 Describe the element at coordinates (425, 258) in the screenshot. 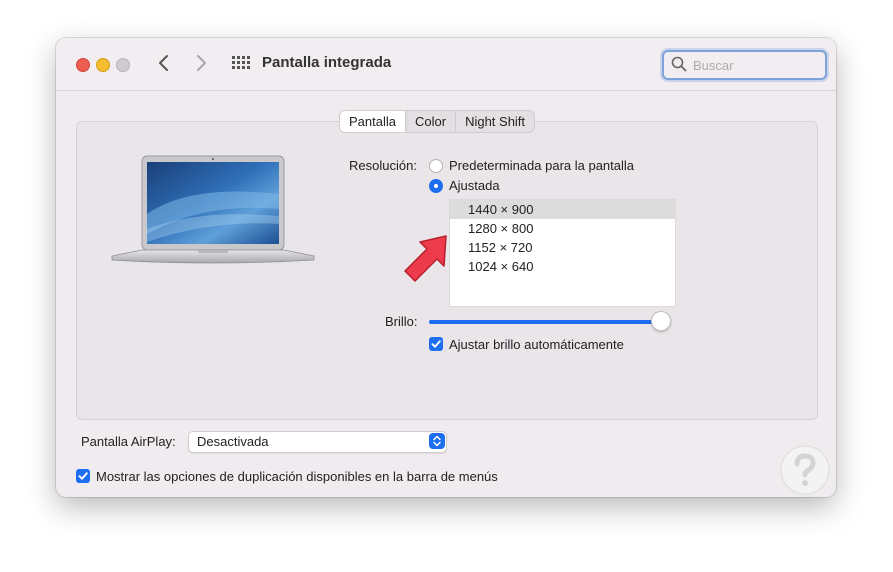

I see `red-annotation-arrow` at that location.